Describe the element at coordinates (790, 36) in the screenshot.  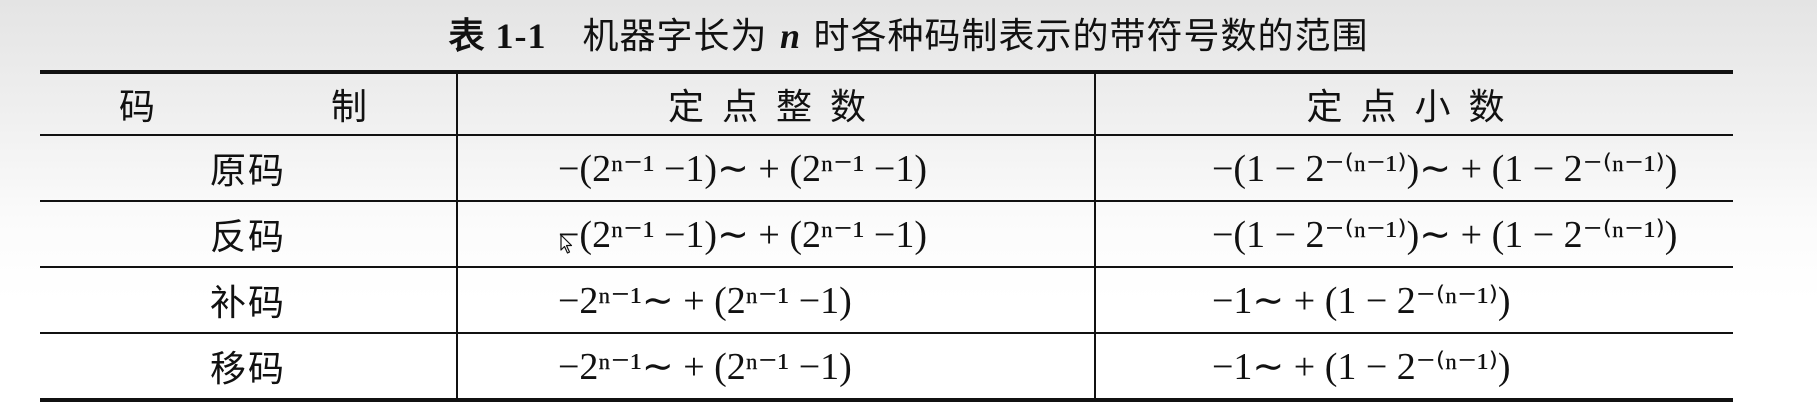
I see `caption-variable: n` at that location.